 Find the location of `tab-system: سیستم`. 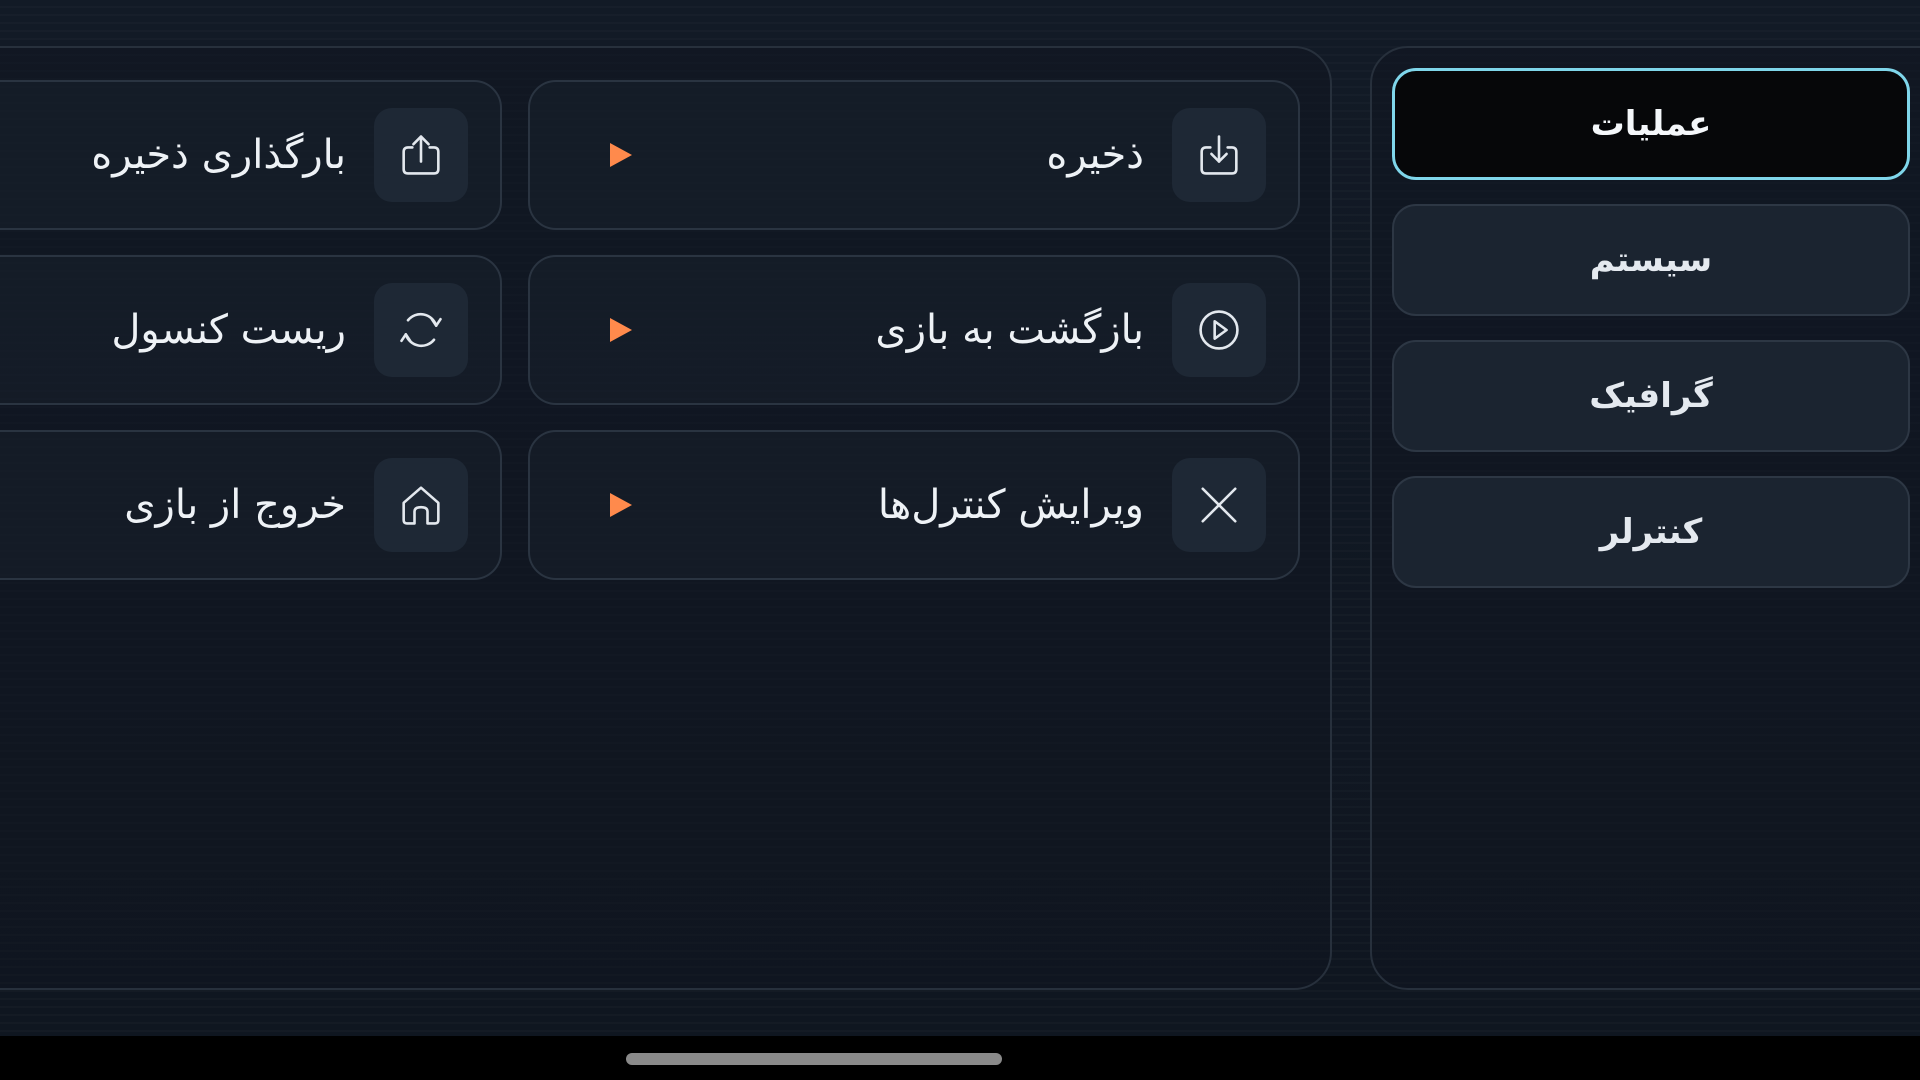

tab-system: سیستم is located at coordinates (1651, 260).